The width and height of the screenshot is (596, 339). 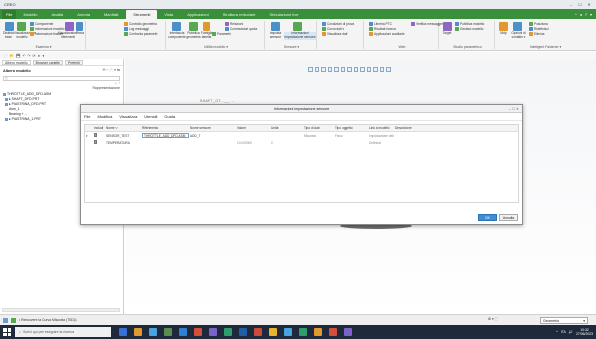 I want to click on col-nome-sensore: Nome sensore, so click(x=212, y=128).